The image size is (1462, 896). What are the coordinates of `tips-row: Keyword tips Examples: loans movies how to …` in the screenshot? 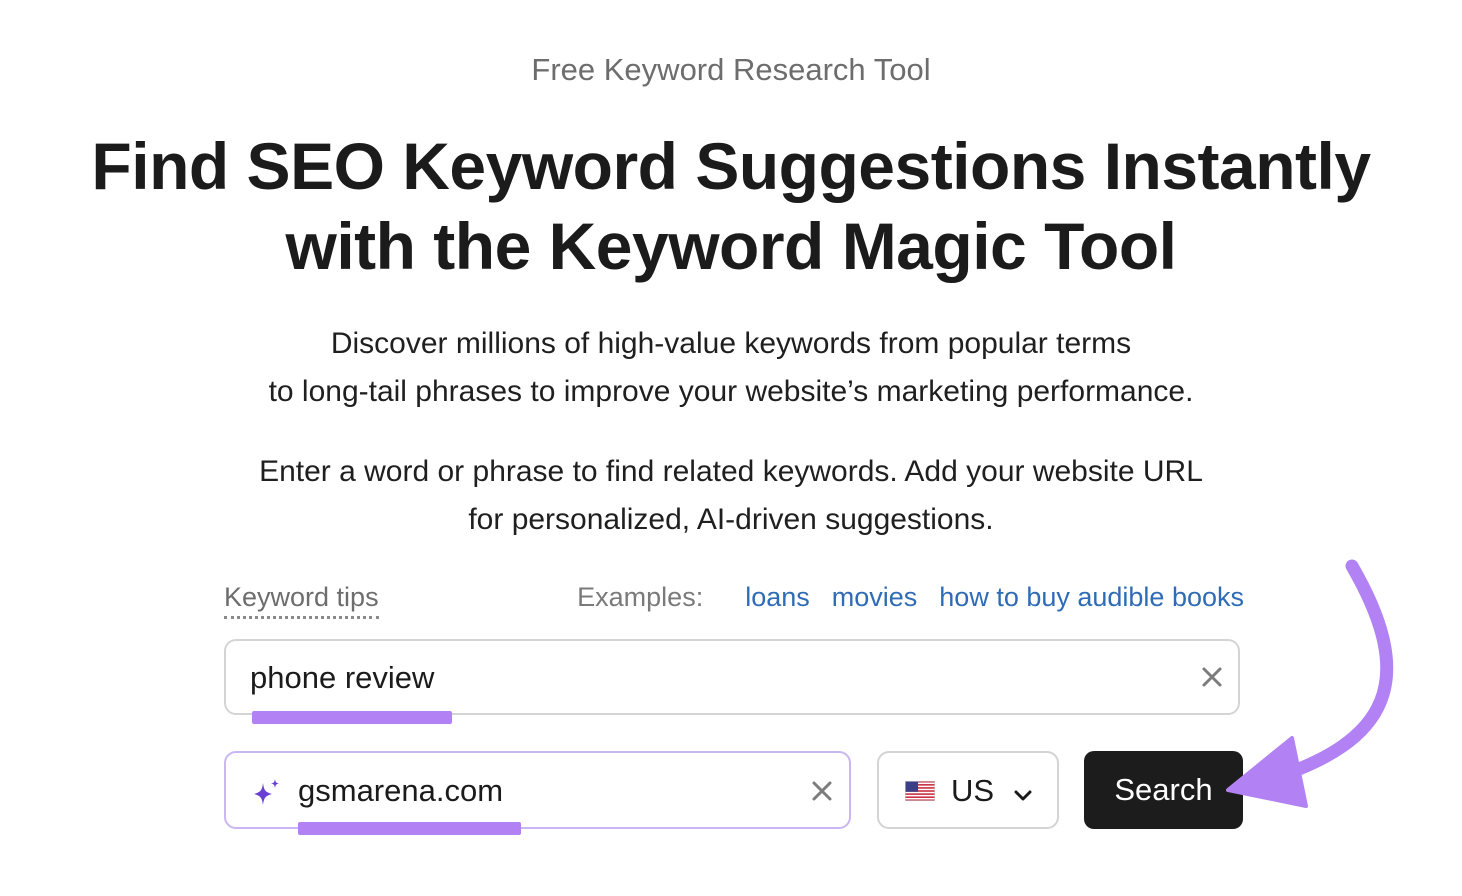 It's located at (734, 598).